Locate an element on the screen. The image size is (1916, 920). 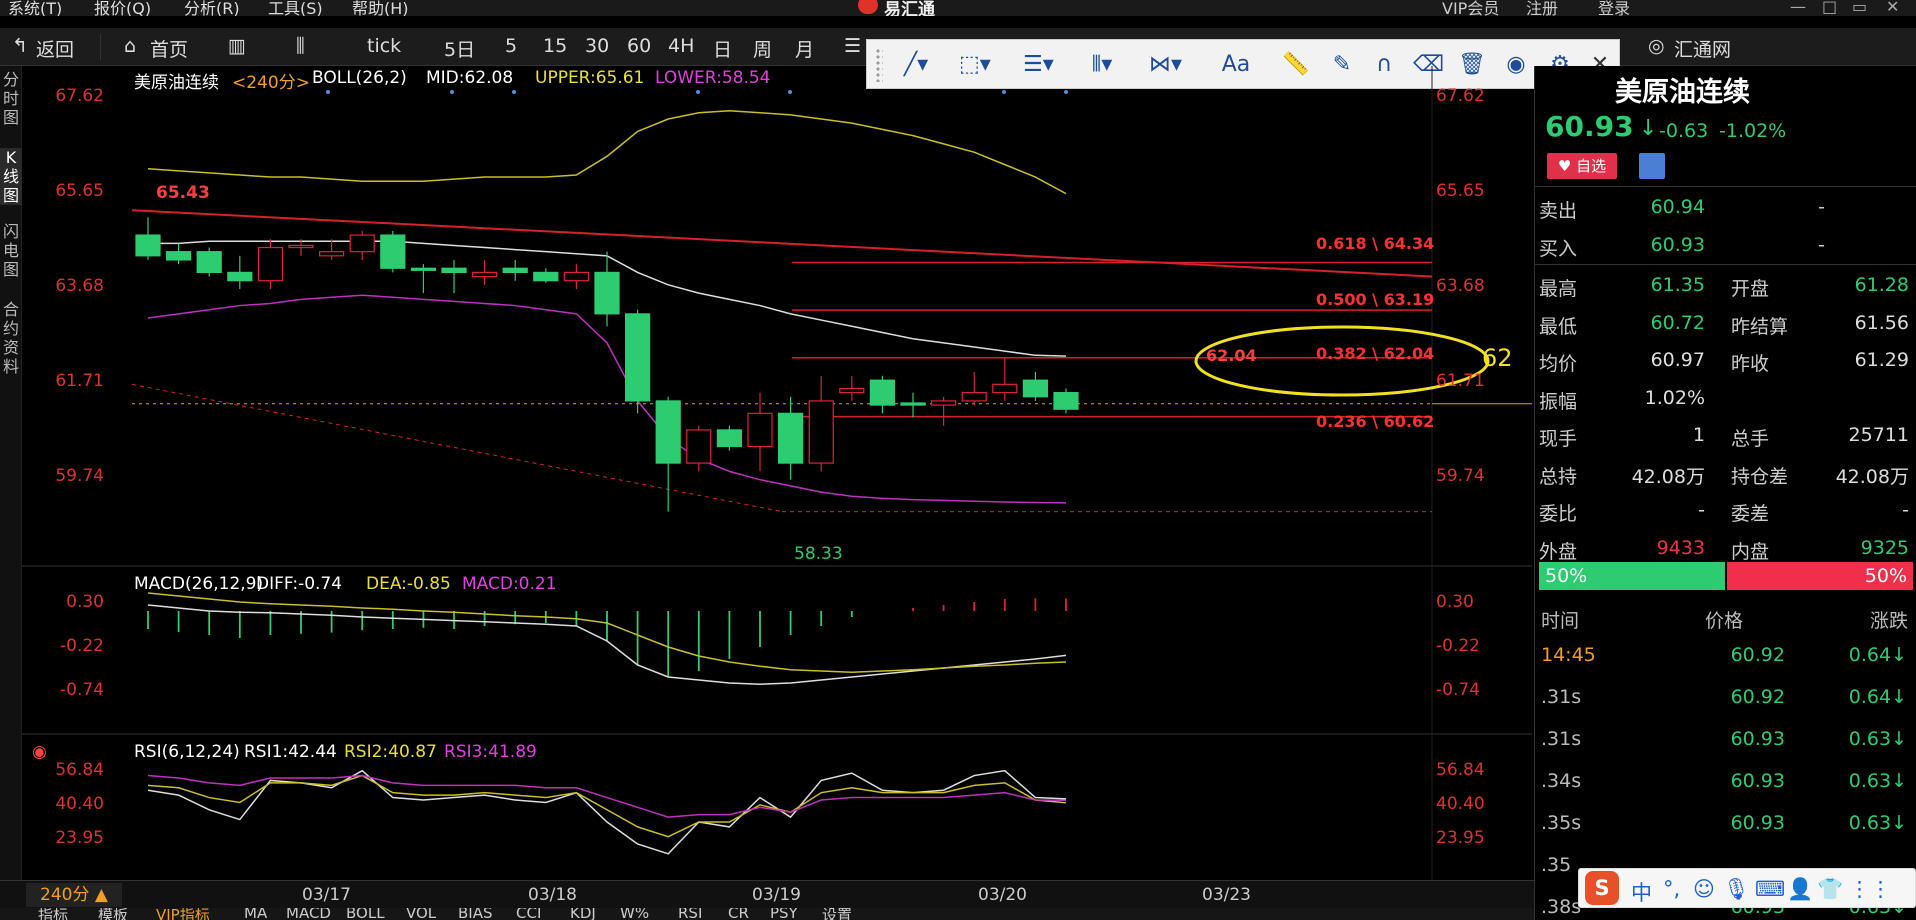
tab-vip-indicator: VIP指标 is located at coordinates (183, 914).